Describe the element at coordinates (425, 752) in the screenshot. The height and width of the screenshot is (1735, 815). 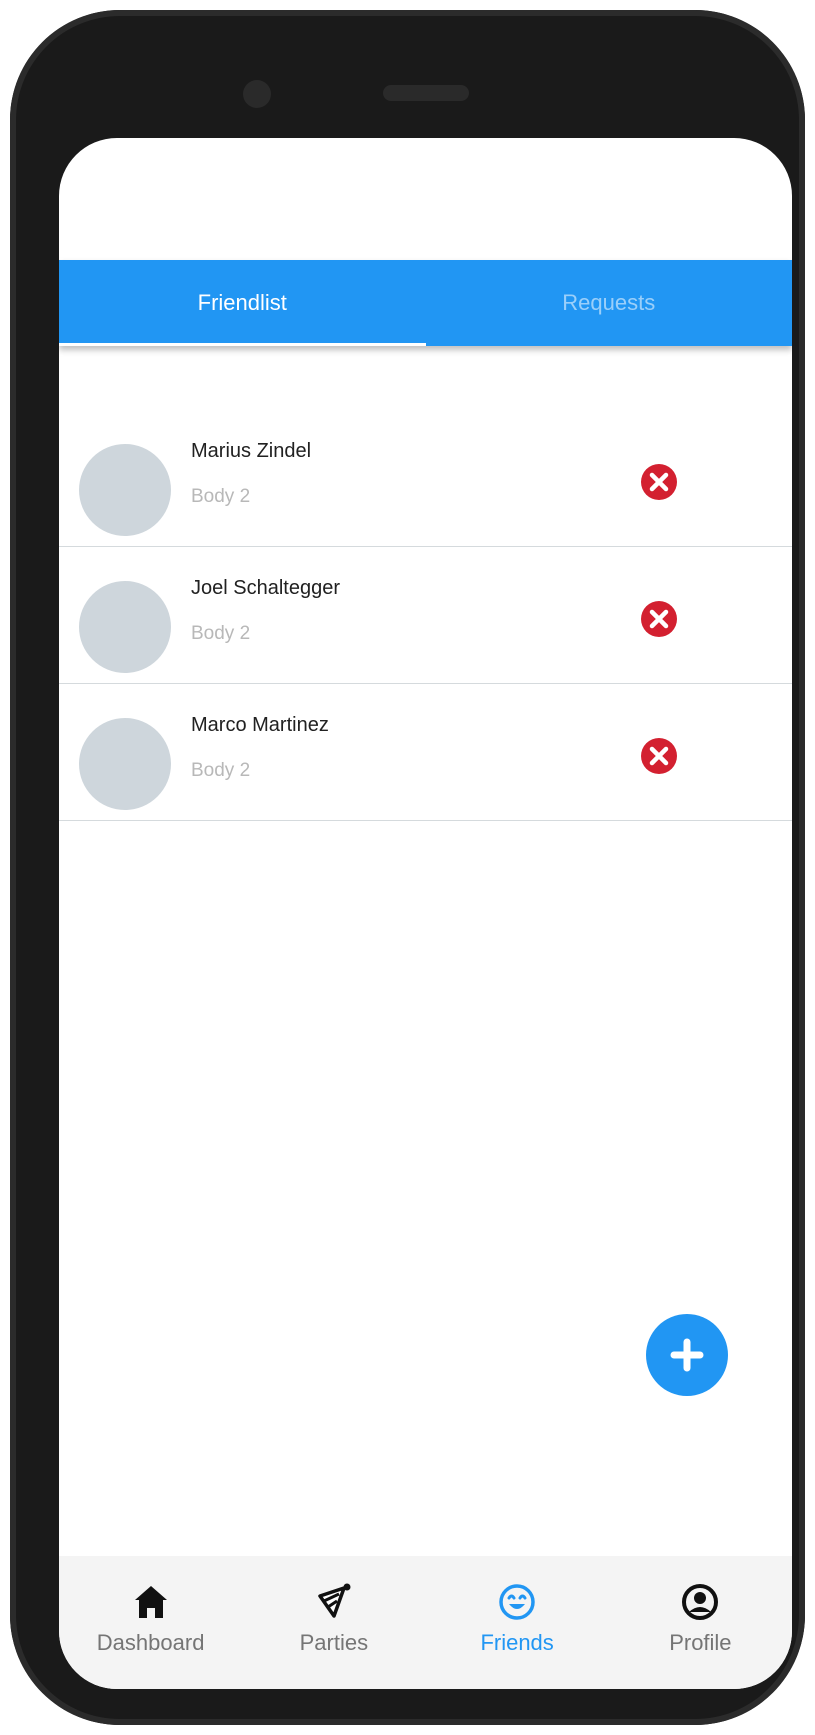
I see `list-item: Marco Martinez Body 2` at that location.